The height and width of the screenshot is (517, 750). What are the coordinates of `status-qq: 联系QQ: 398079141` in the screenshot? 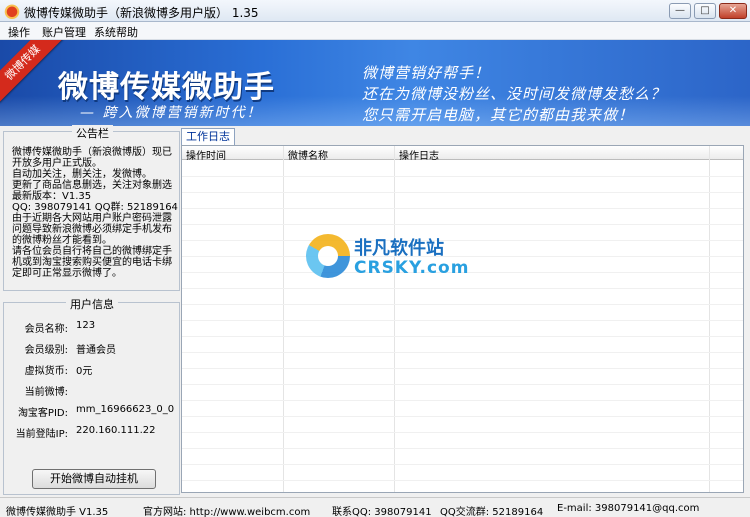 It's located at (382, 512).